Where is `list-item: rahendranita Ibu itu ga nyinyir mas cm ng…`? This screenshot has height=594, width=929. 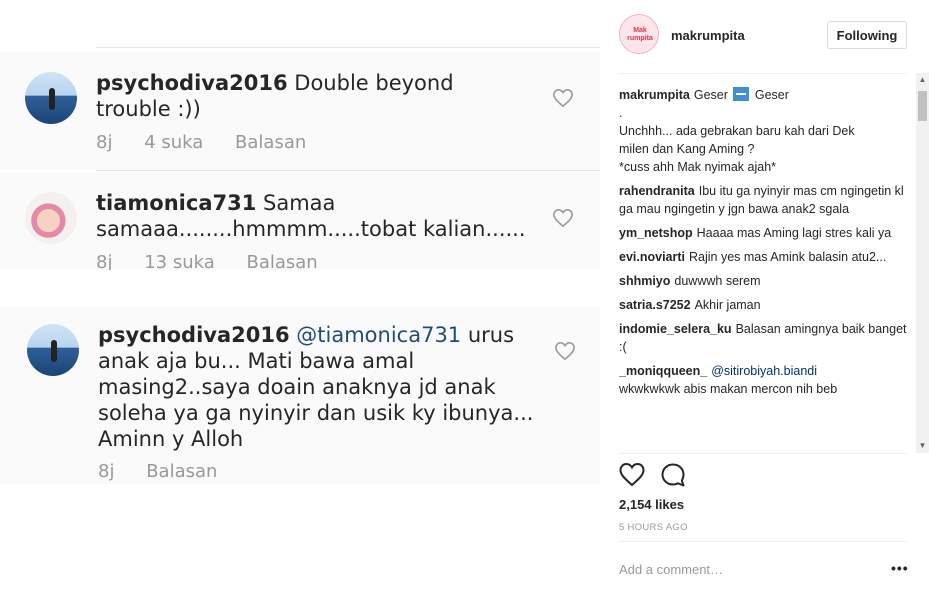 list-item: rahendranita Ibu itu ga nyinyir mas cm ng… is located at coordinates (764, 200).